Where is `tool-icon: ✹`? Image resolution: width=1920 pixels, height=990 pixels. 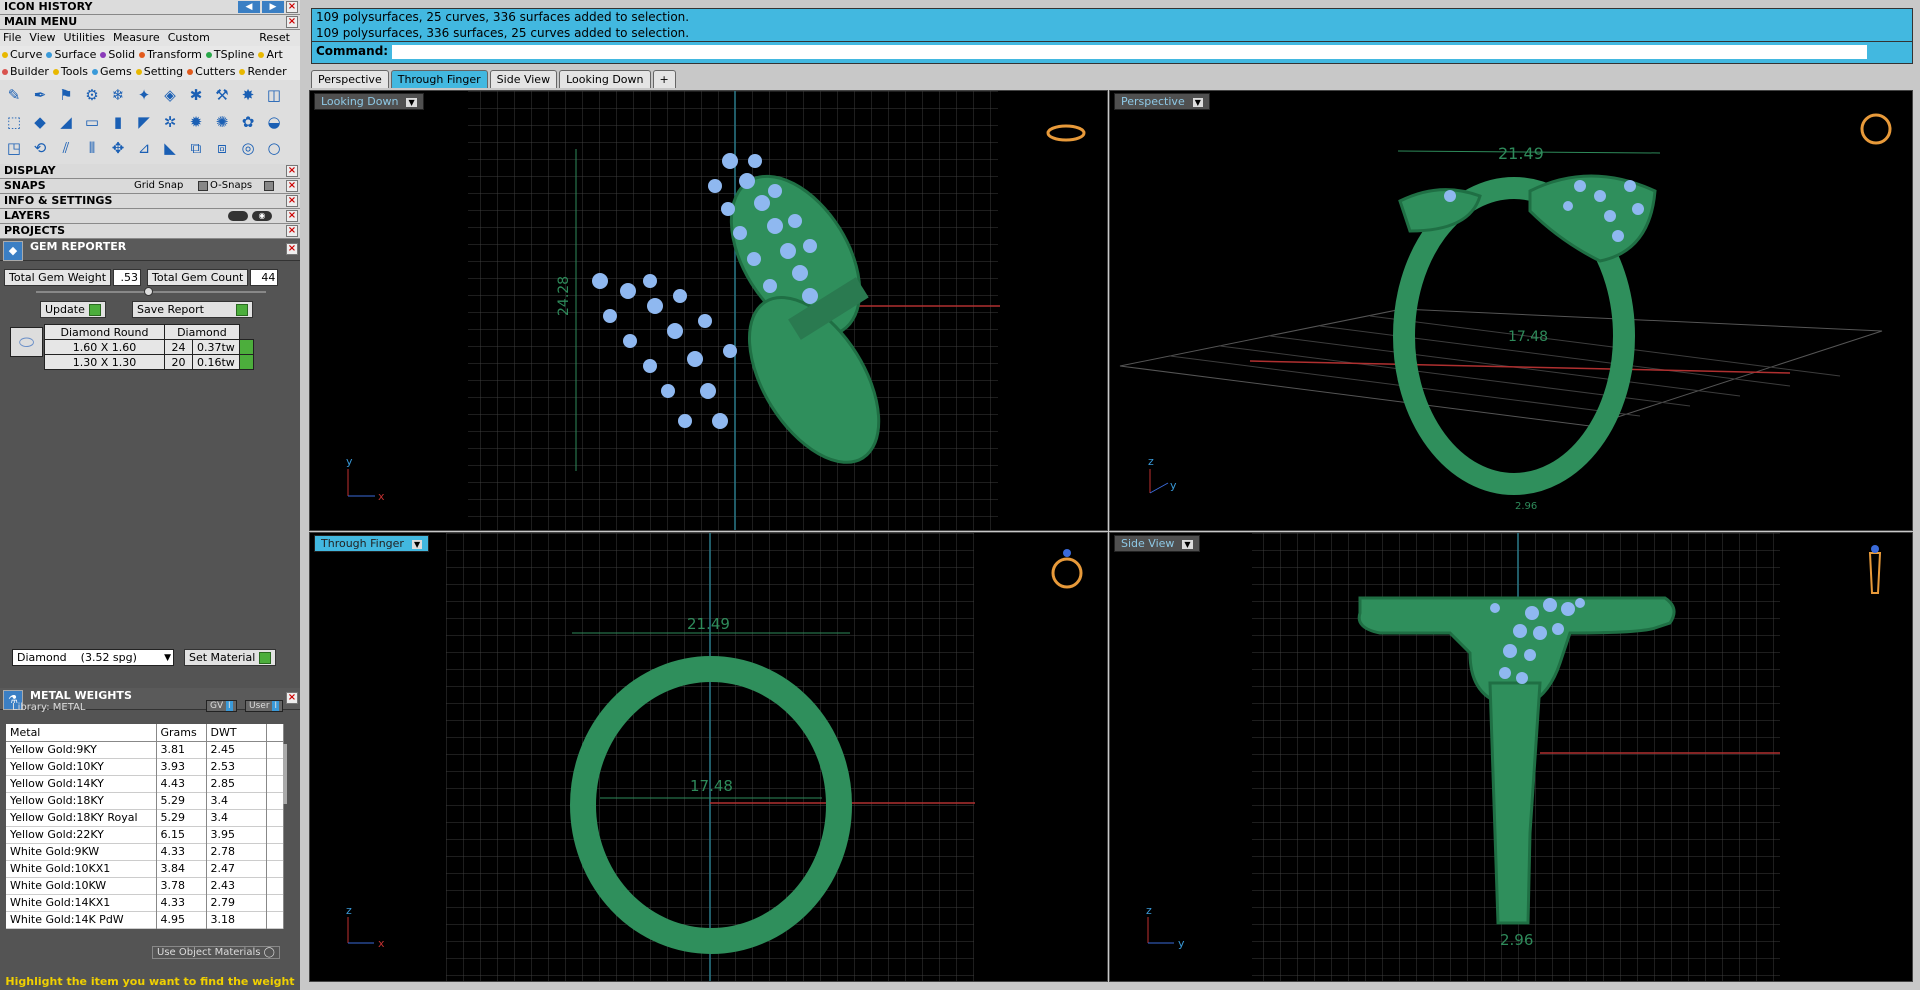 tool-icon: ✹ is located at coordinates (196, 122).